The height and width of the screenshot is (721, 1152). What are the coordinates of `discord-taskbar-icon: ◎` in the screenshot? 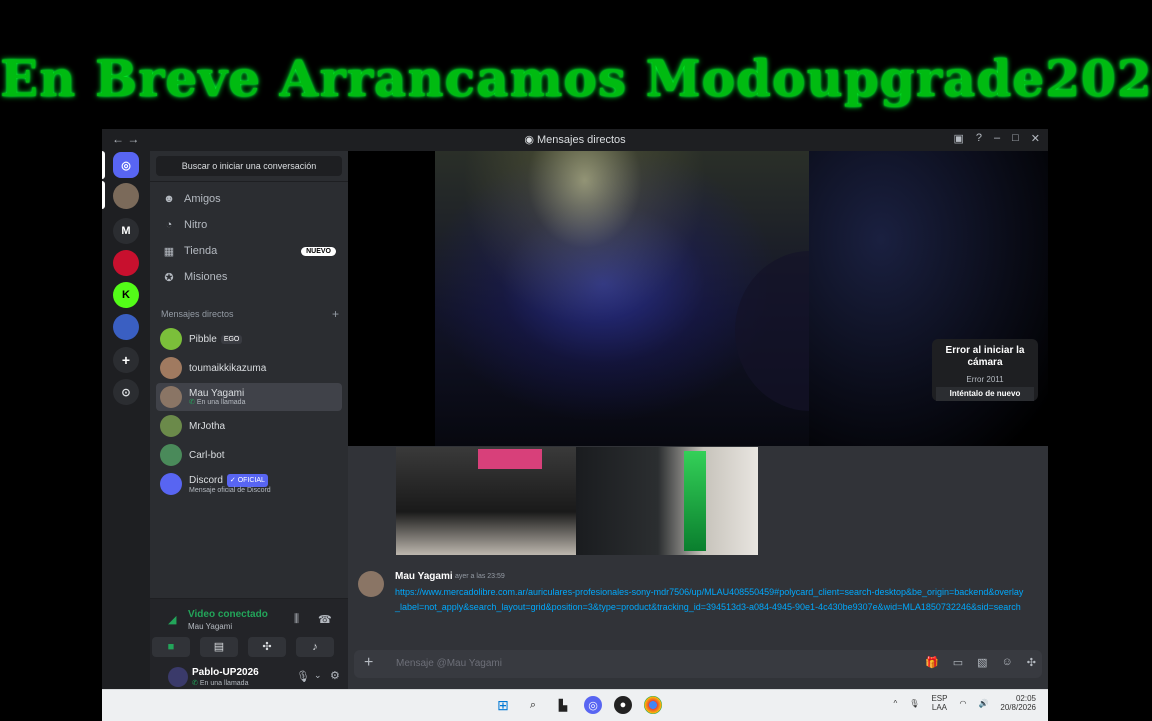 It's located at (593, 705).